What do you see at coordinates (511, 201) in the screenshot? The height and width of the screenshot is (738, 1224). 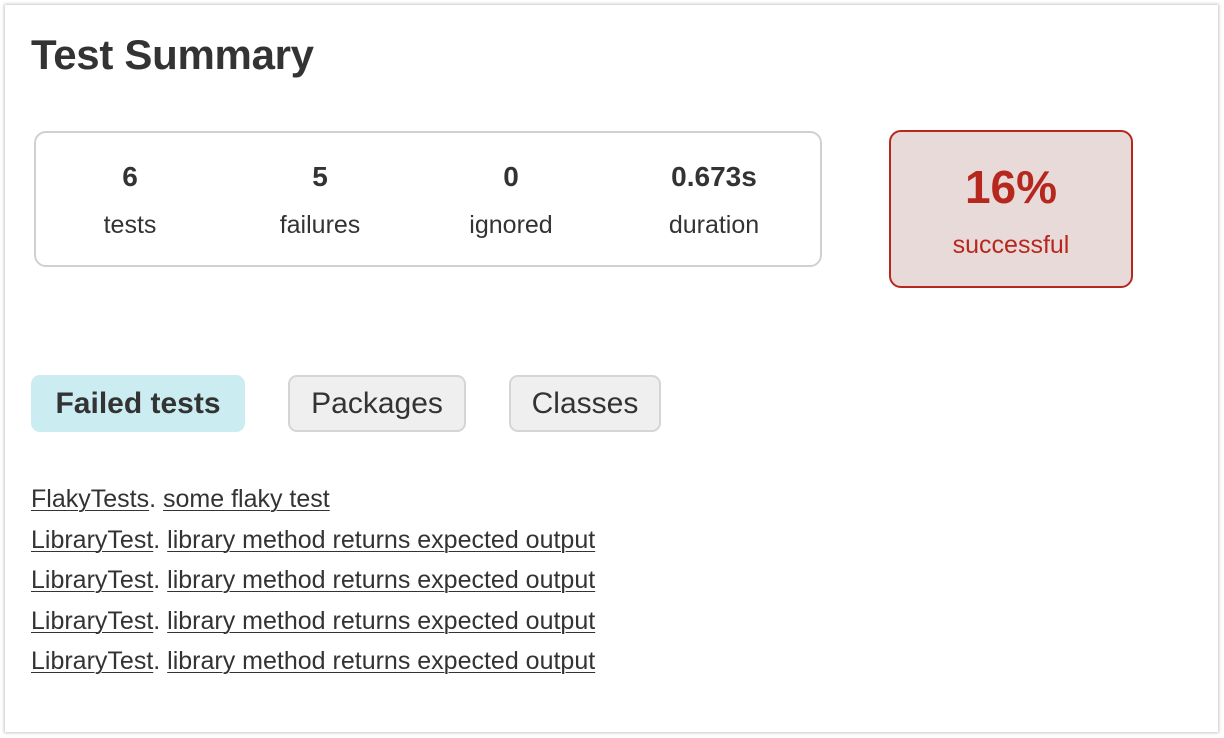 I see `counter-ignored: 0 ignored` at bounding box center [511, 201].